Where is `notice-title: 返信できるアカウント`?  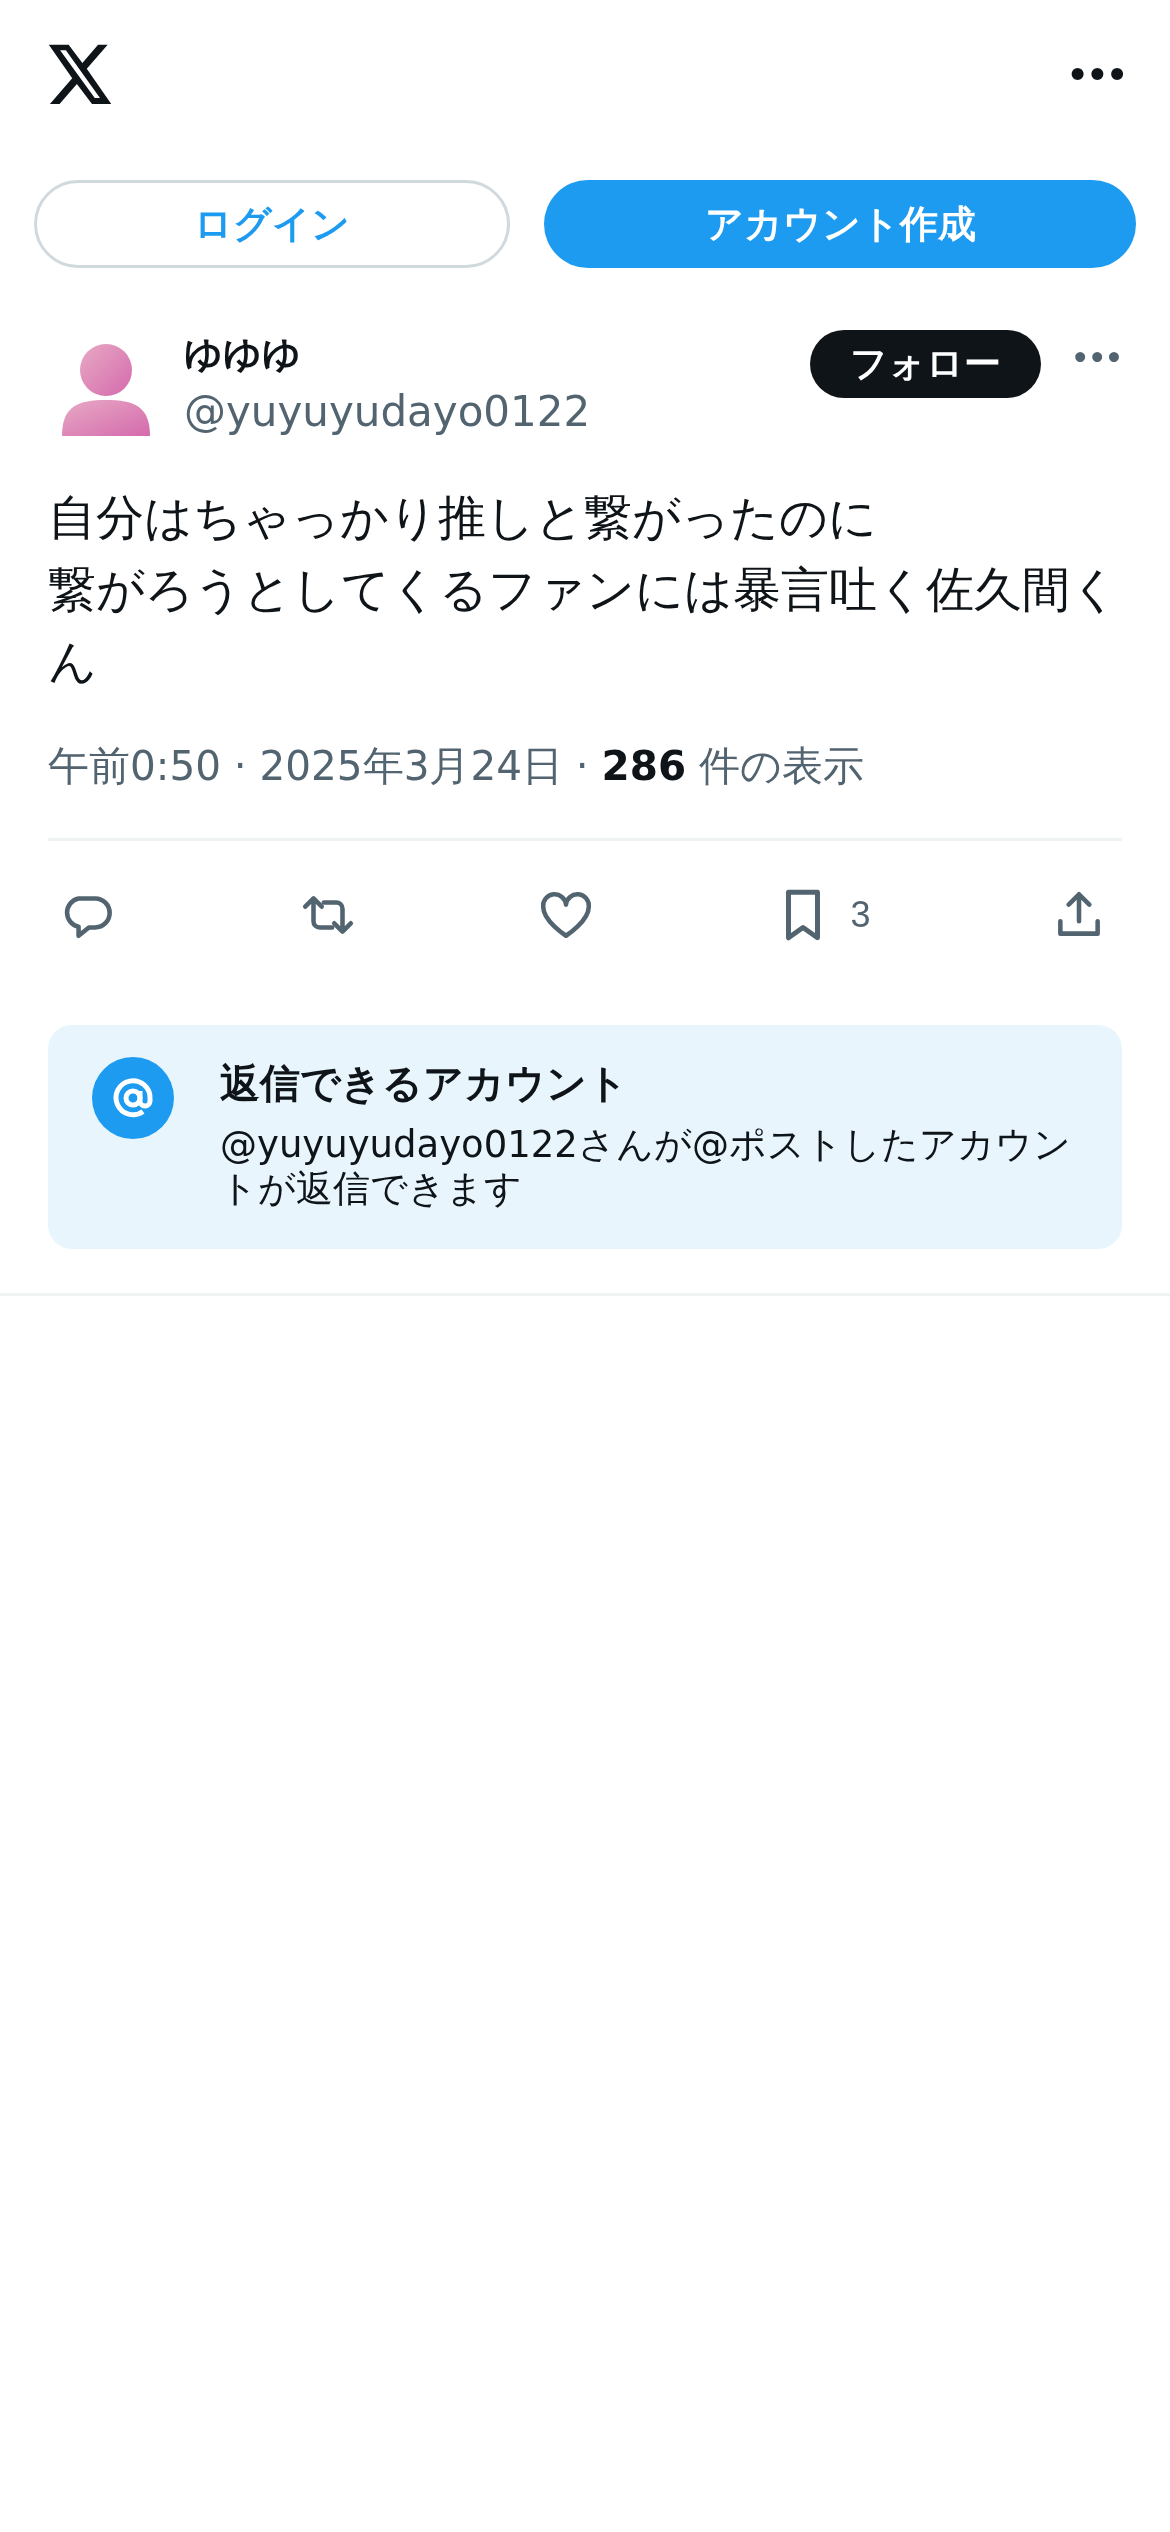
notice-title: 返信できるアカウント is located at coordinates (424, 1083).